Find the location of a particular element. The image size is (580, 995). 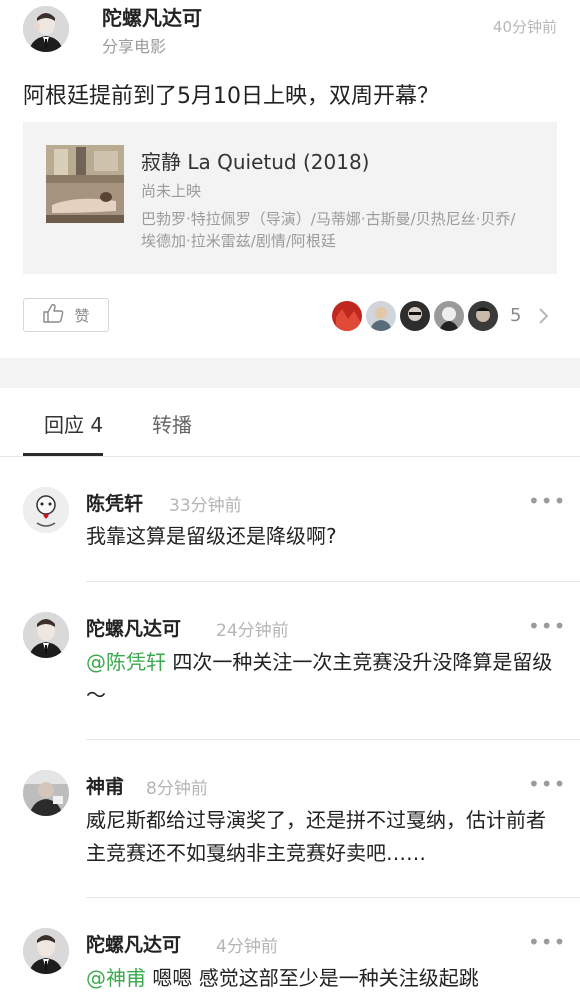

comment-time: 8分钟前 is located at coordinates (177, 789).